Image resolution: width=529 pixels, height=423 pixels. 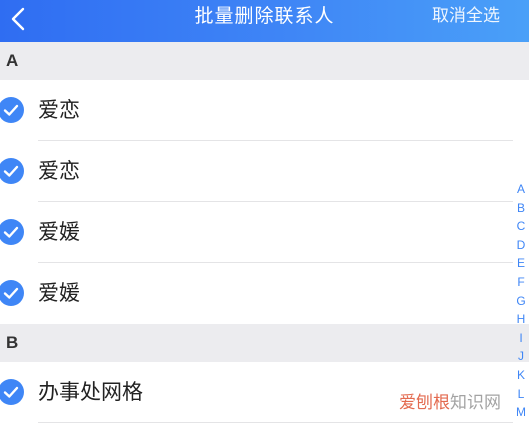 I want to click on index-letter: J, so click(x=521, y=356).